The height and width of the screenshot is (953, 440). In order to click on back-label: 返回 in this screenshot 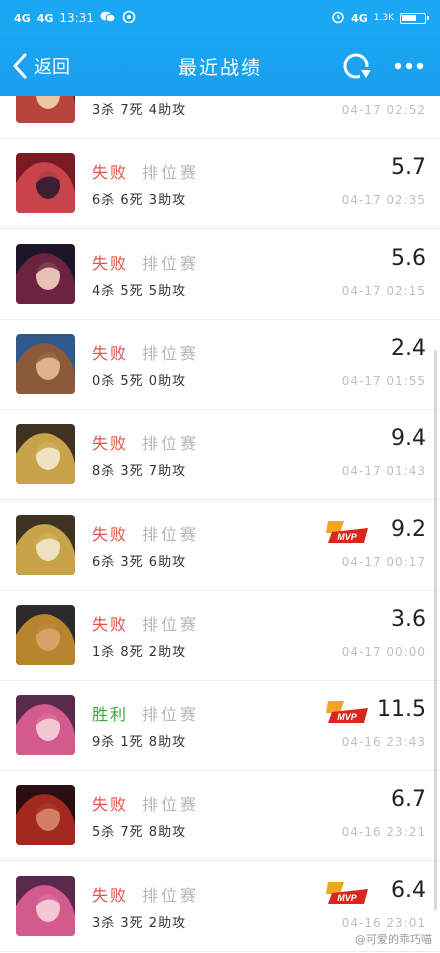, I will do `click(52, 67)`.